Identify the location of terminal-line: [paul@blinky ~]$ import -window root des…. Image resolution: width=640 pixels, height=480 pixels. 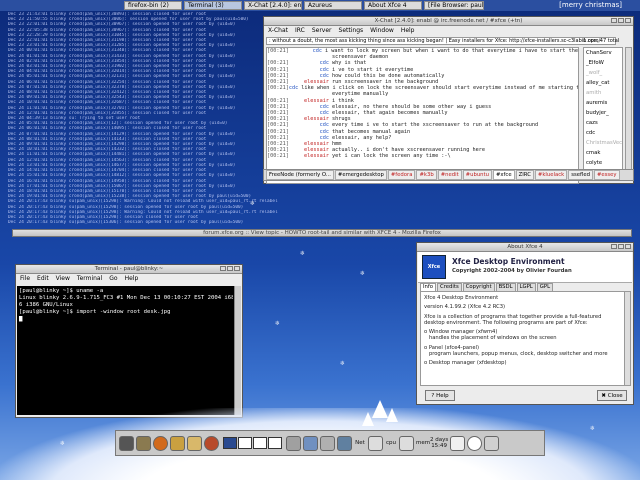
(95, 312).